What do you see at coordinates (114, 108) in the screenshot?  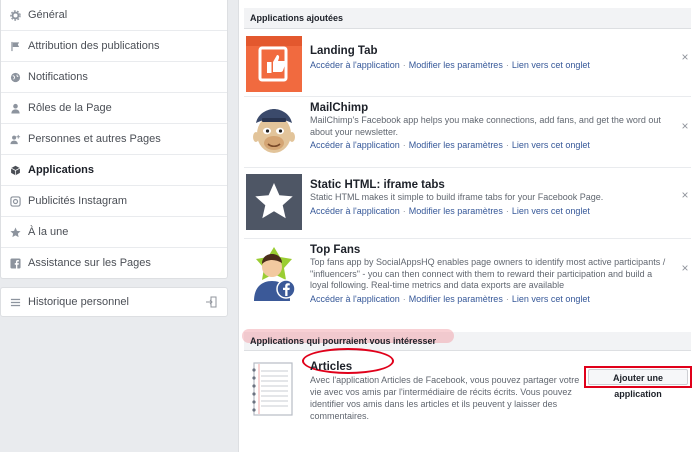 I see `sidebar-item-page-roles: Rôles de la Page` at bounding box center [114, 108].